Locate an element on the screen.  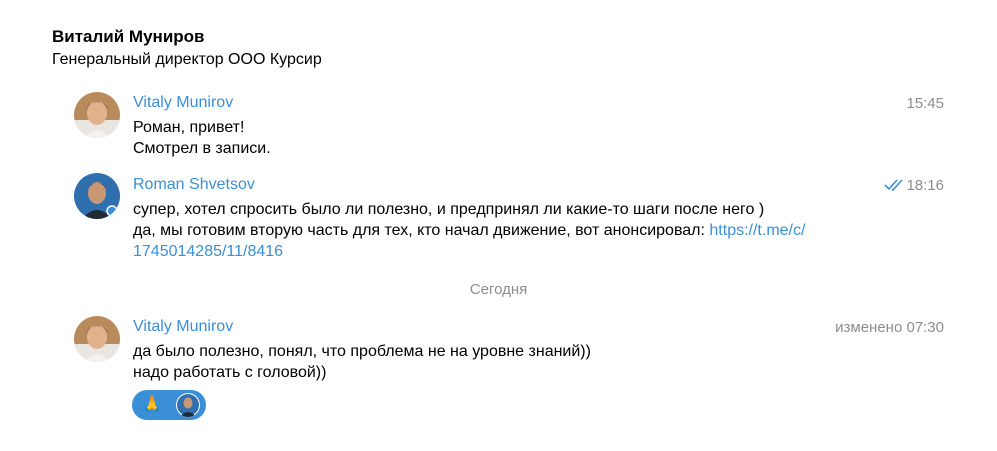
double-check-icon is located at coordinates (895, 187).